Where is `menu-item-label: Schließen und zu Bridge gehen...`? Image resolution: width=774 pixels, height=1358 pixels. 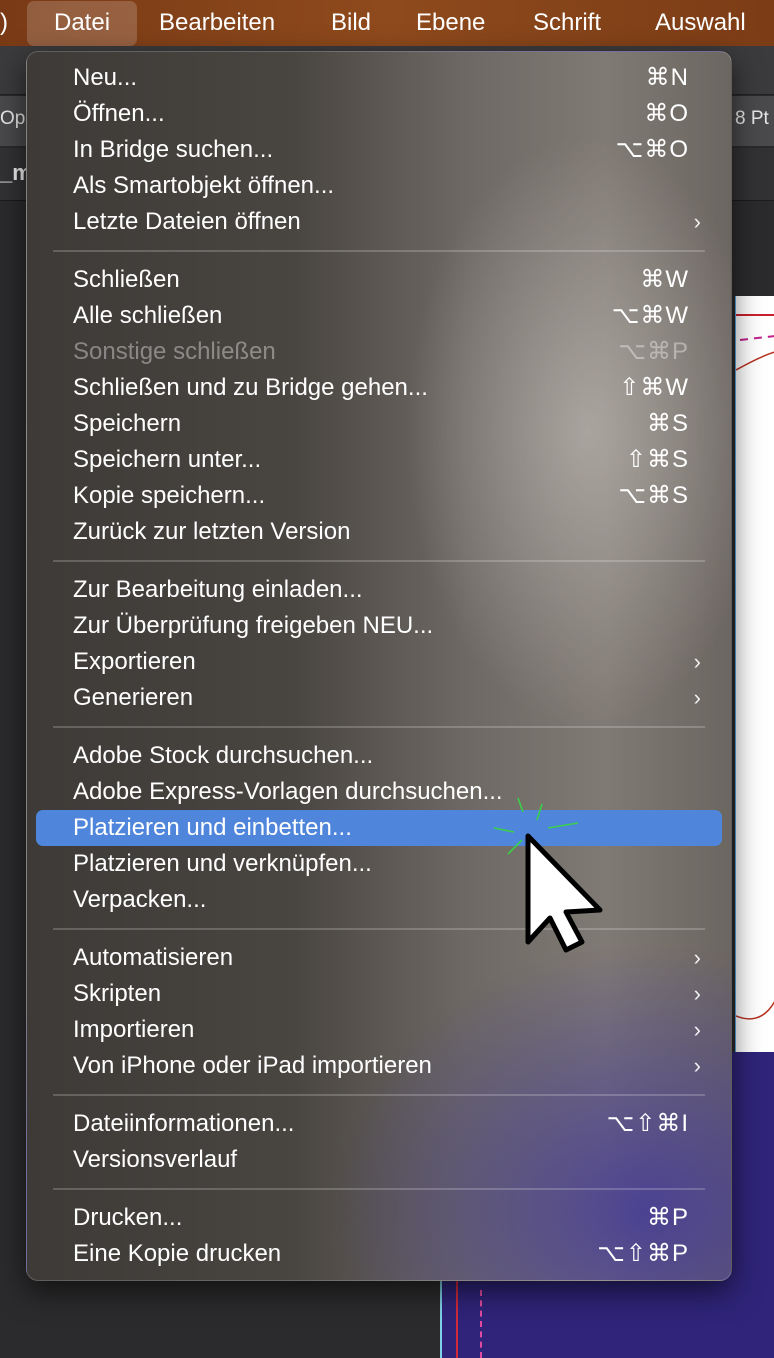
menu-item-label: Schließen und zu Bridge gehen... is located at coordinates (250, 387).